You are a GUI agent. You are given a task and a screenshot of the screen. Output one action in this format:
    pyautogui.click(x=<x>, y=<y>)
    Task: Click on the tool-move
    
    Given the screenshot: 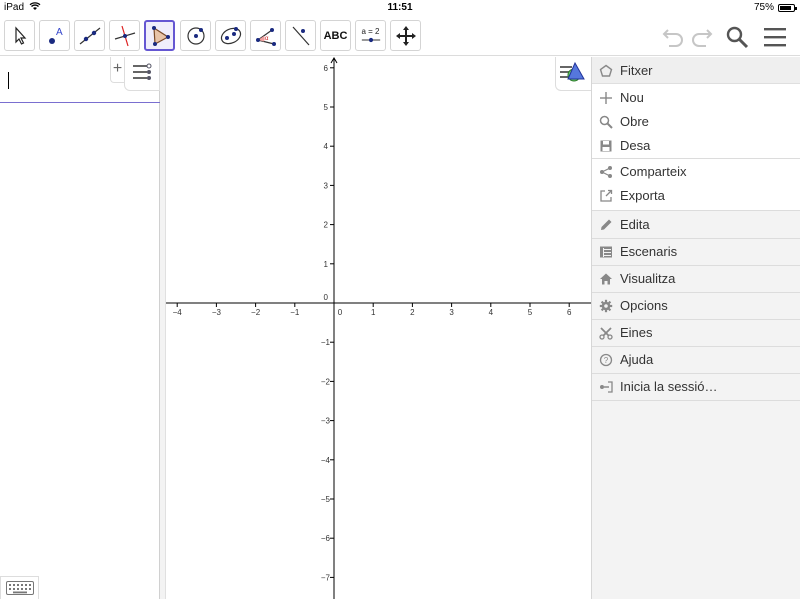 What is the action you would take?
    pyautogui.click(x=19, y=35)
    